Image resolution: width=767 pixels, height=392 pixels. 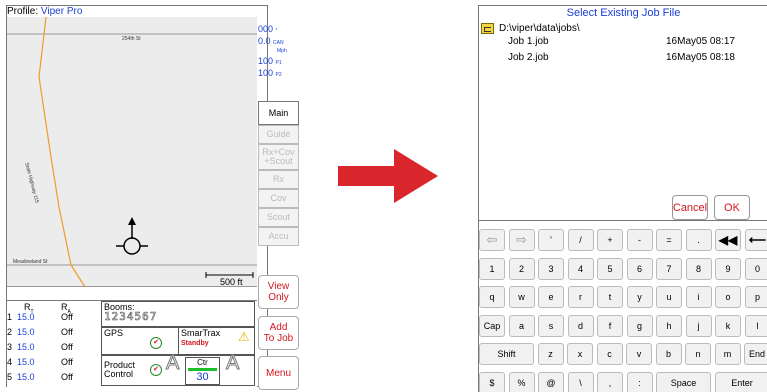 What do you see at coordinates (698, 297) in the screenshot?
I see `key-i: i` at bounding box center [698, 297].